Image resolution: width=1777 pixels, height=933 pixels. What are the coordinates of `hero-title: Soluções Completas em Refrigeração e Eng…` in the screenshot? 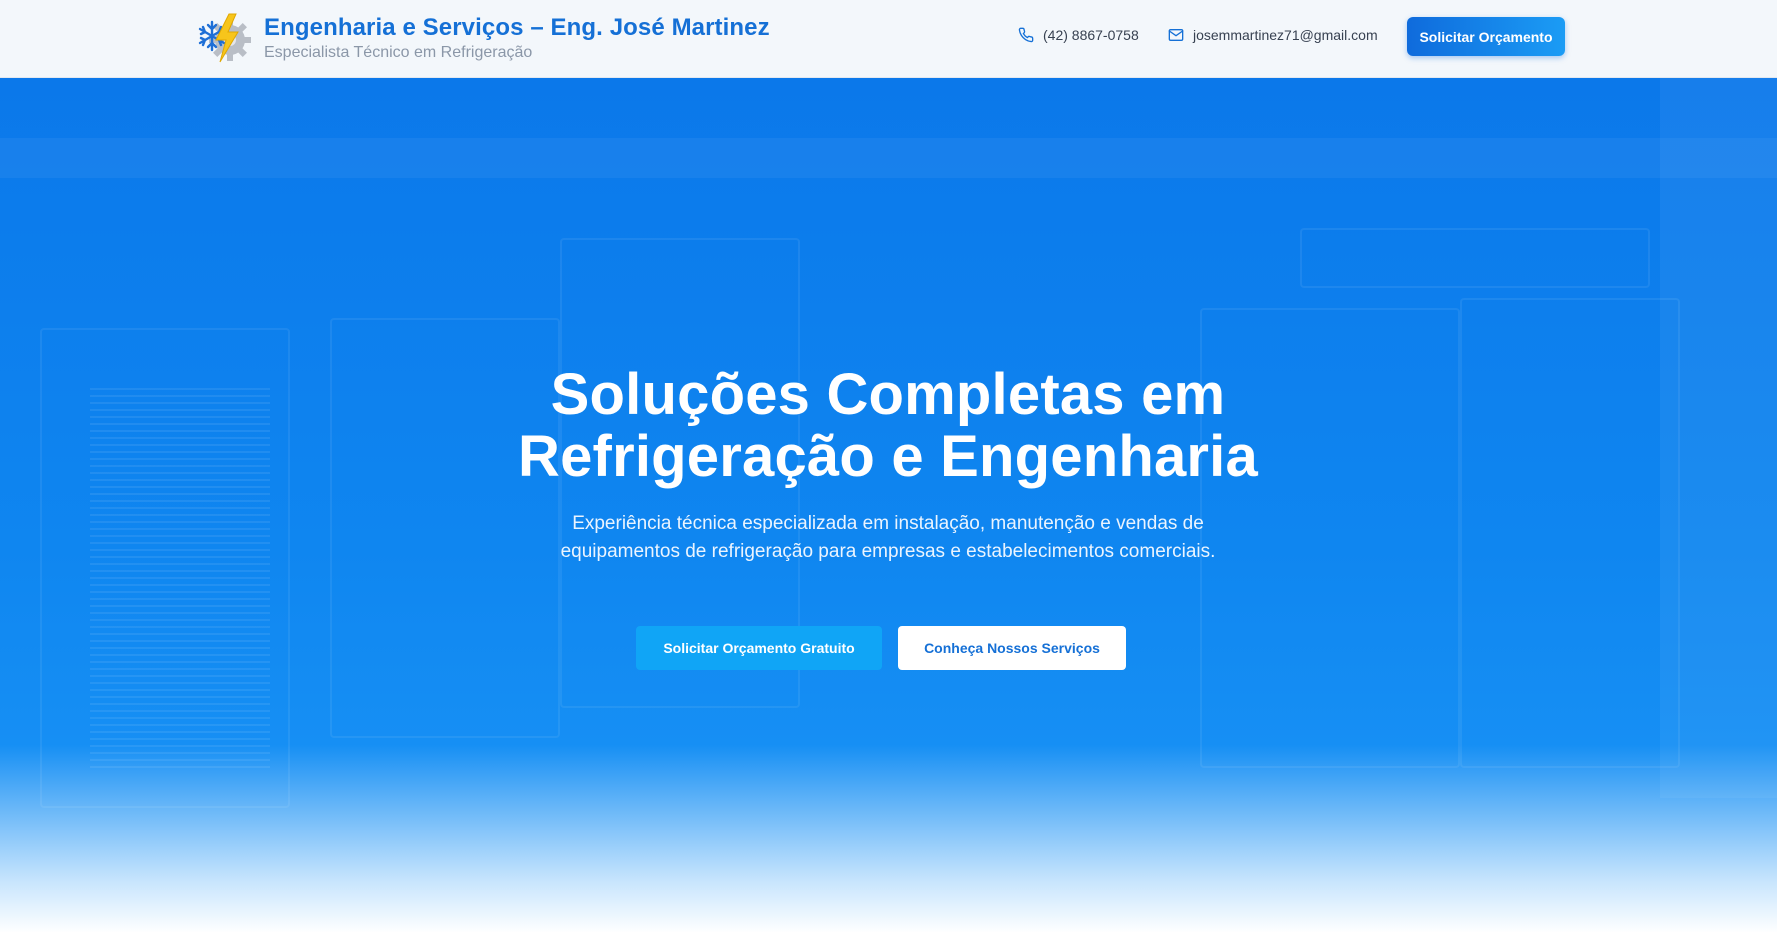 It's located at (888, 425).